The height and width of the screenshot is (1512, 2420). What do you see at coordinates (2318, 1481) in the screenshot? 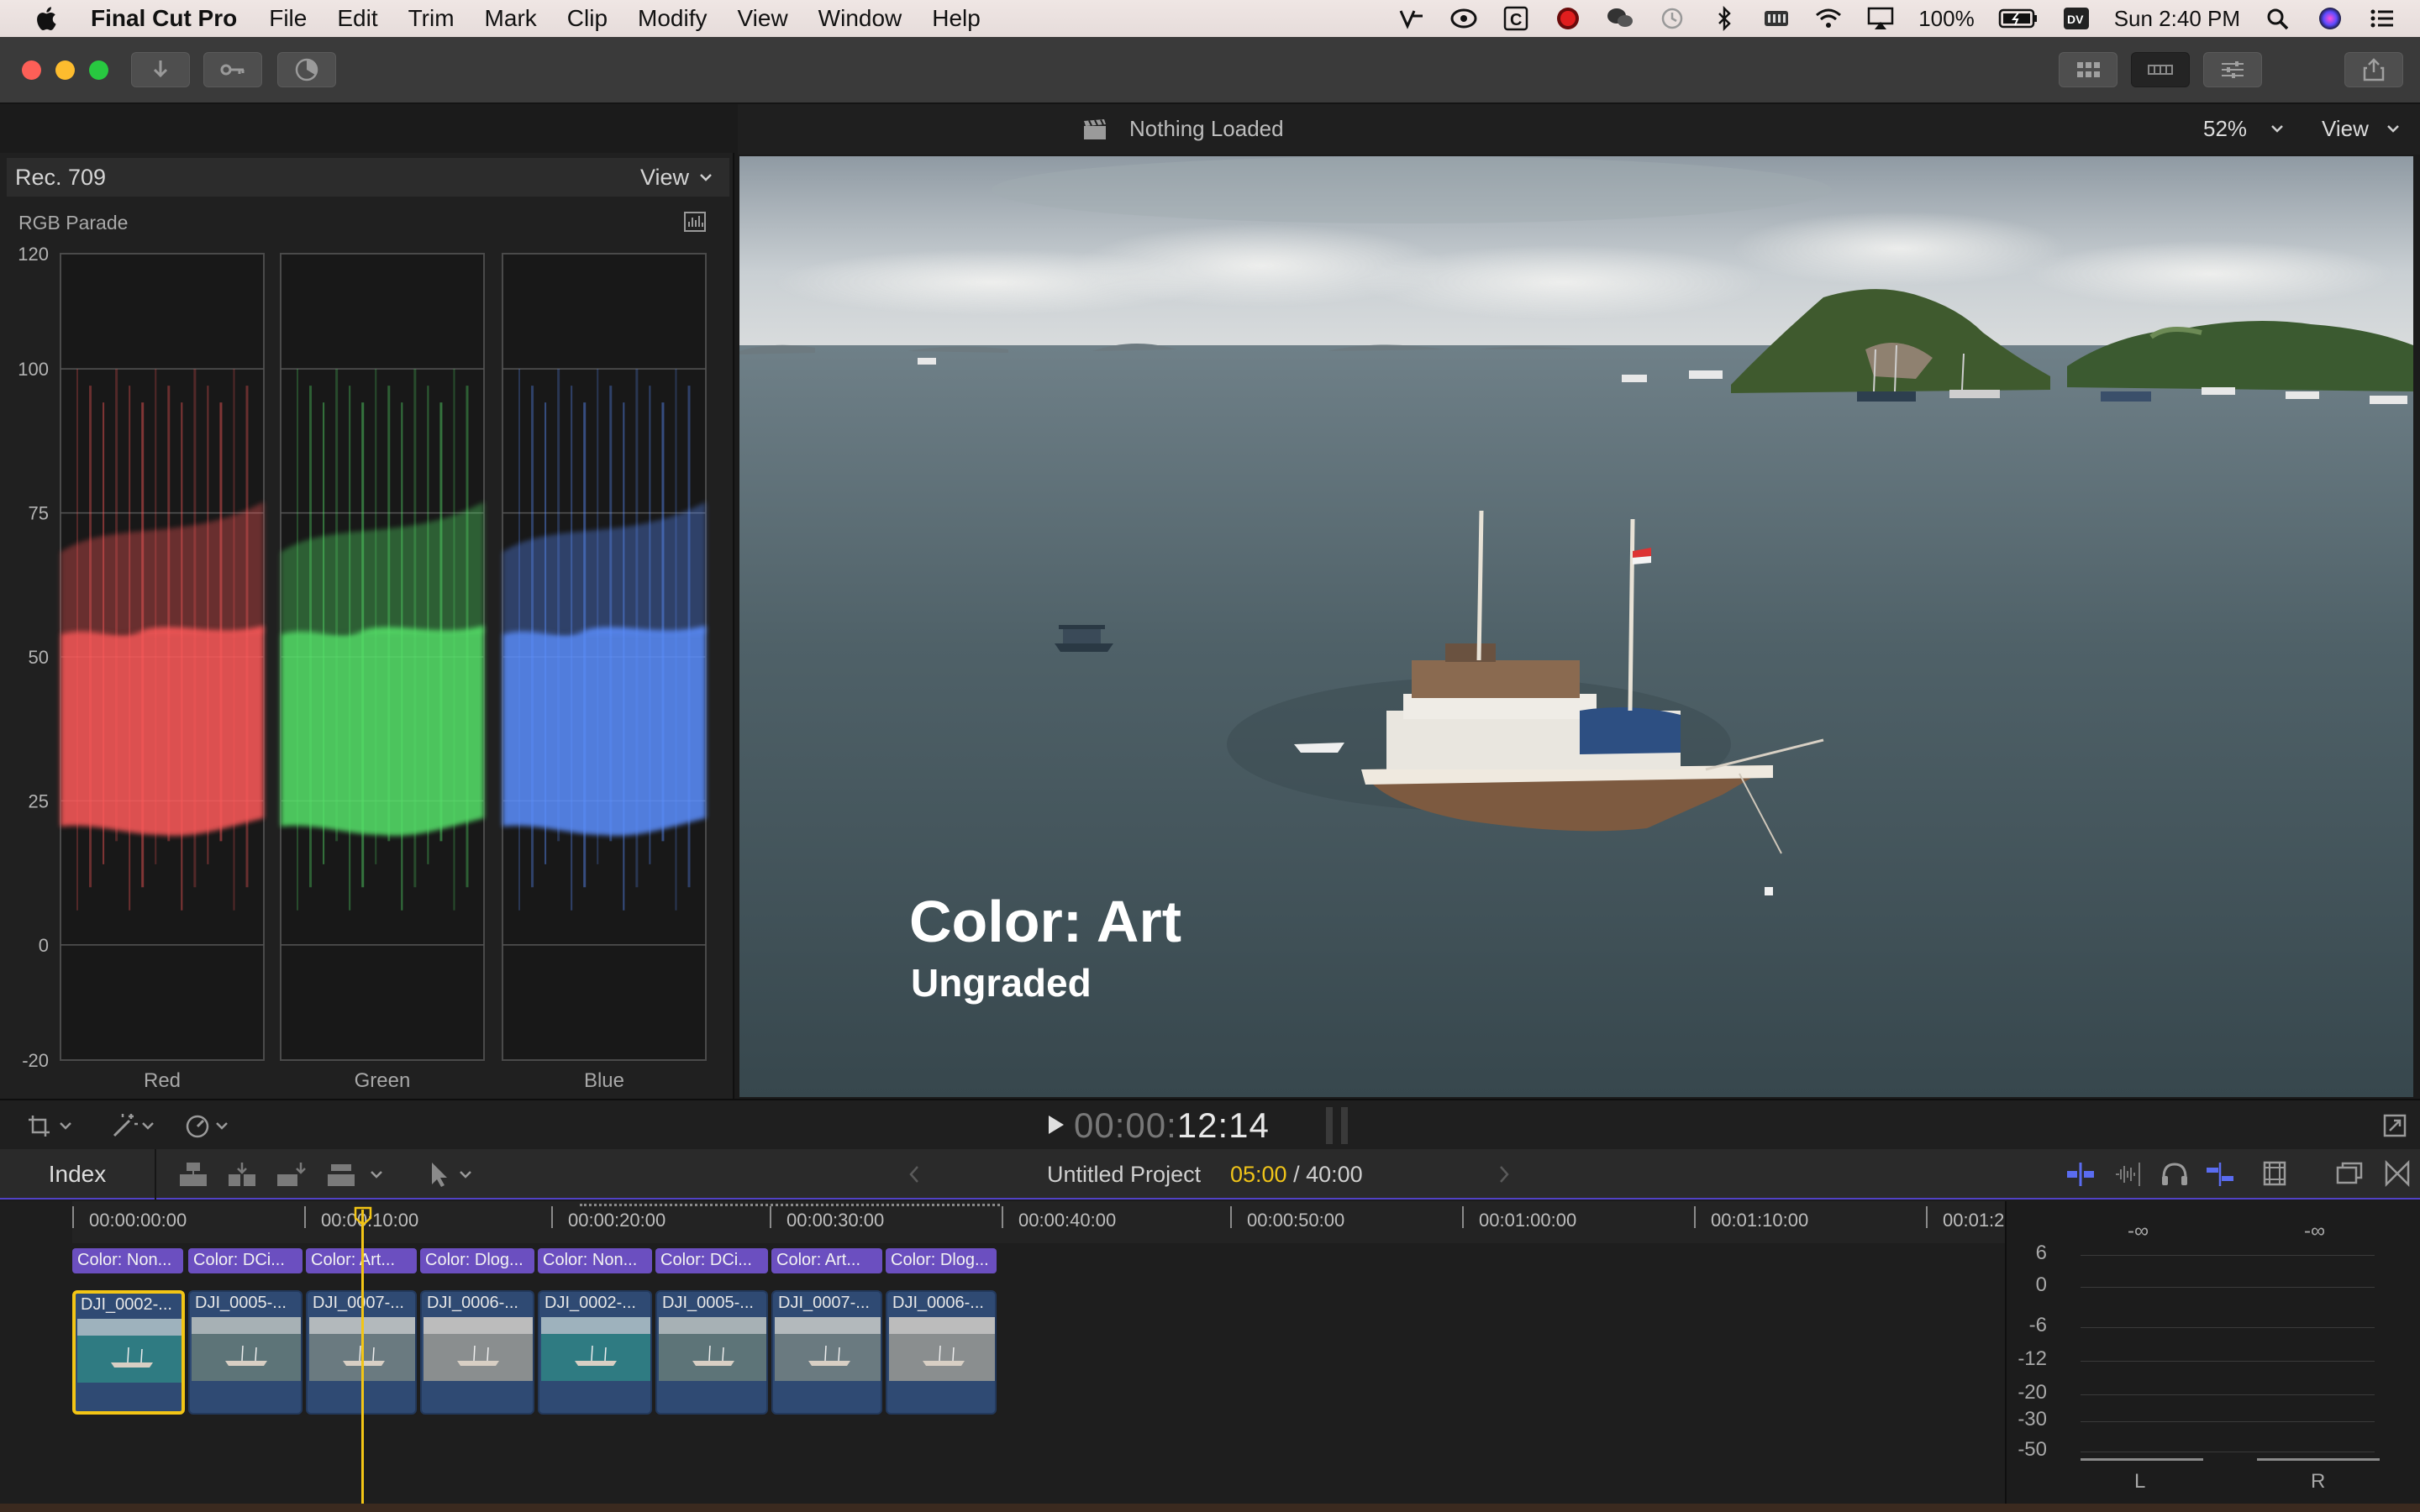
I see `meter-channel-label: R` at bounding box center [2318, 1481].